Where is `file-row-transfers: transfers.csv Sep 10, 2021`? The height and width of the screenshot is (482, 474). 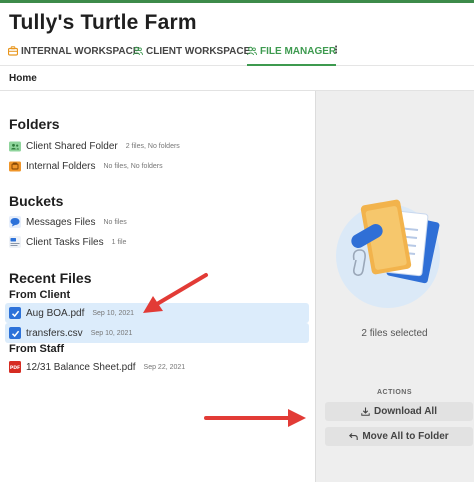 file-row-transfers: transfers.csv Sep 10, 2021 is located at coordinates (70, 333).